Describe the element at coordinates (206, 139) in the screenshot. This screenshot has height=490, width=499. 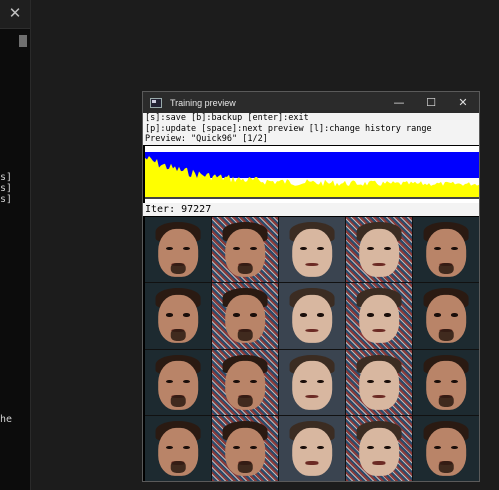
I see `help-line: Preview: "Quick96" [1/2]` at that location.